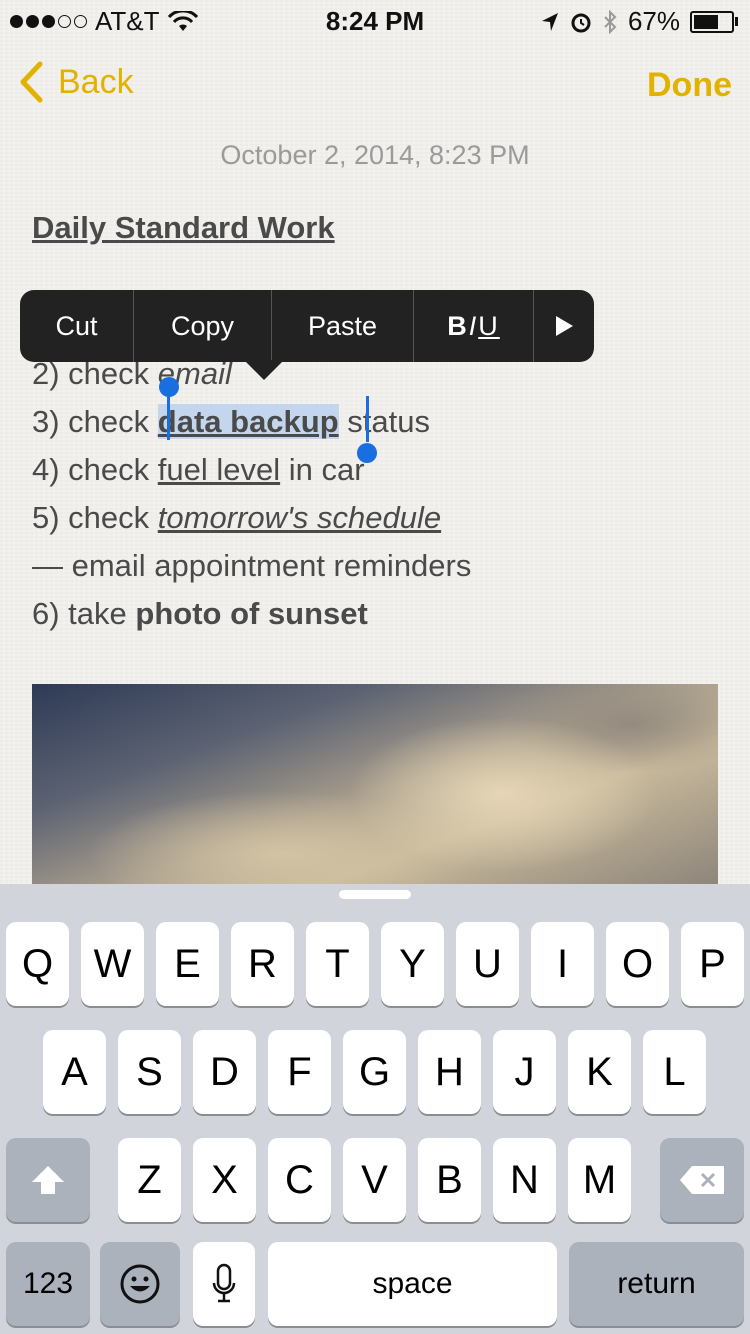  What do you see at coordinates (599, 1072) in the screenshot?
I see `key-k: K` at bounding box center [599, 1072].